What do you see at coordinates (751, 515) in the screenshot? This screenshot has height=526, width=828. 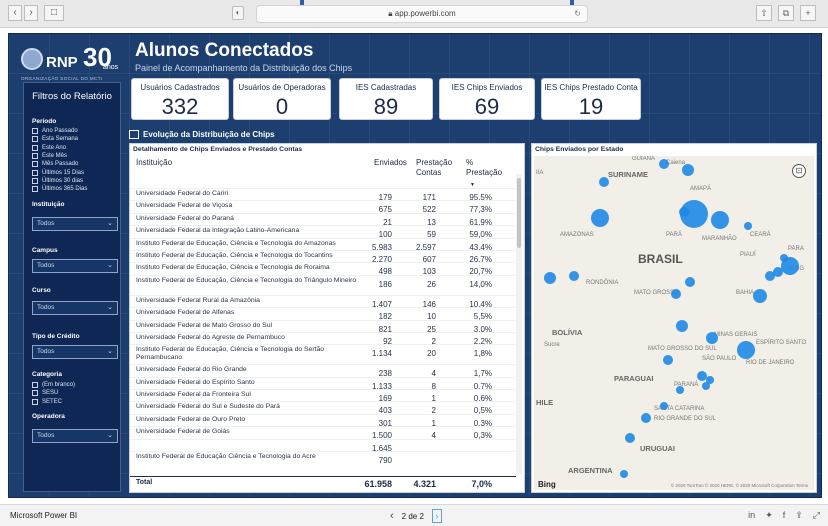 I see `linkedin-icon: in` at bounding box center [751, 515].